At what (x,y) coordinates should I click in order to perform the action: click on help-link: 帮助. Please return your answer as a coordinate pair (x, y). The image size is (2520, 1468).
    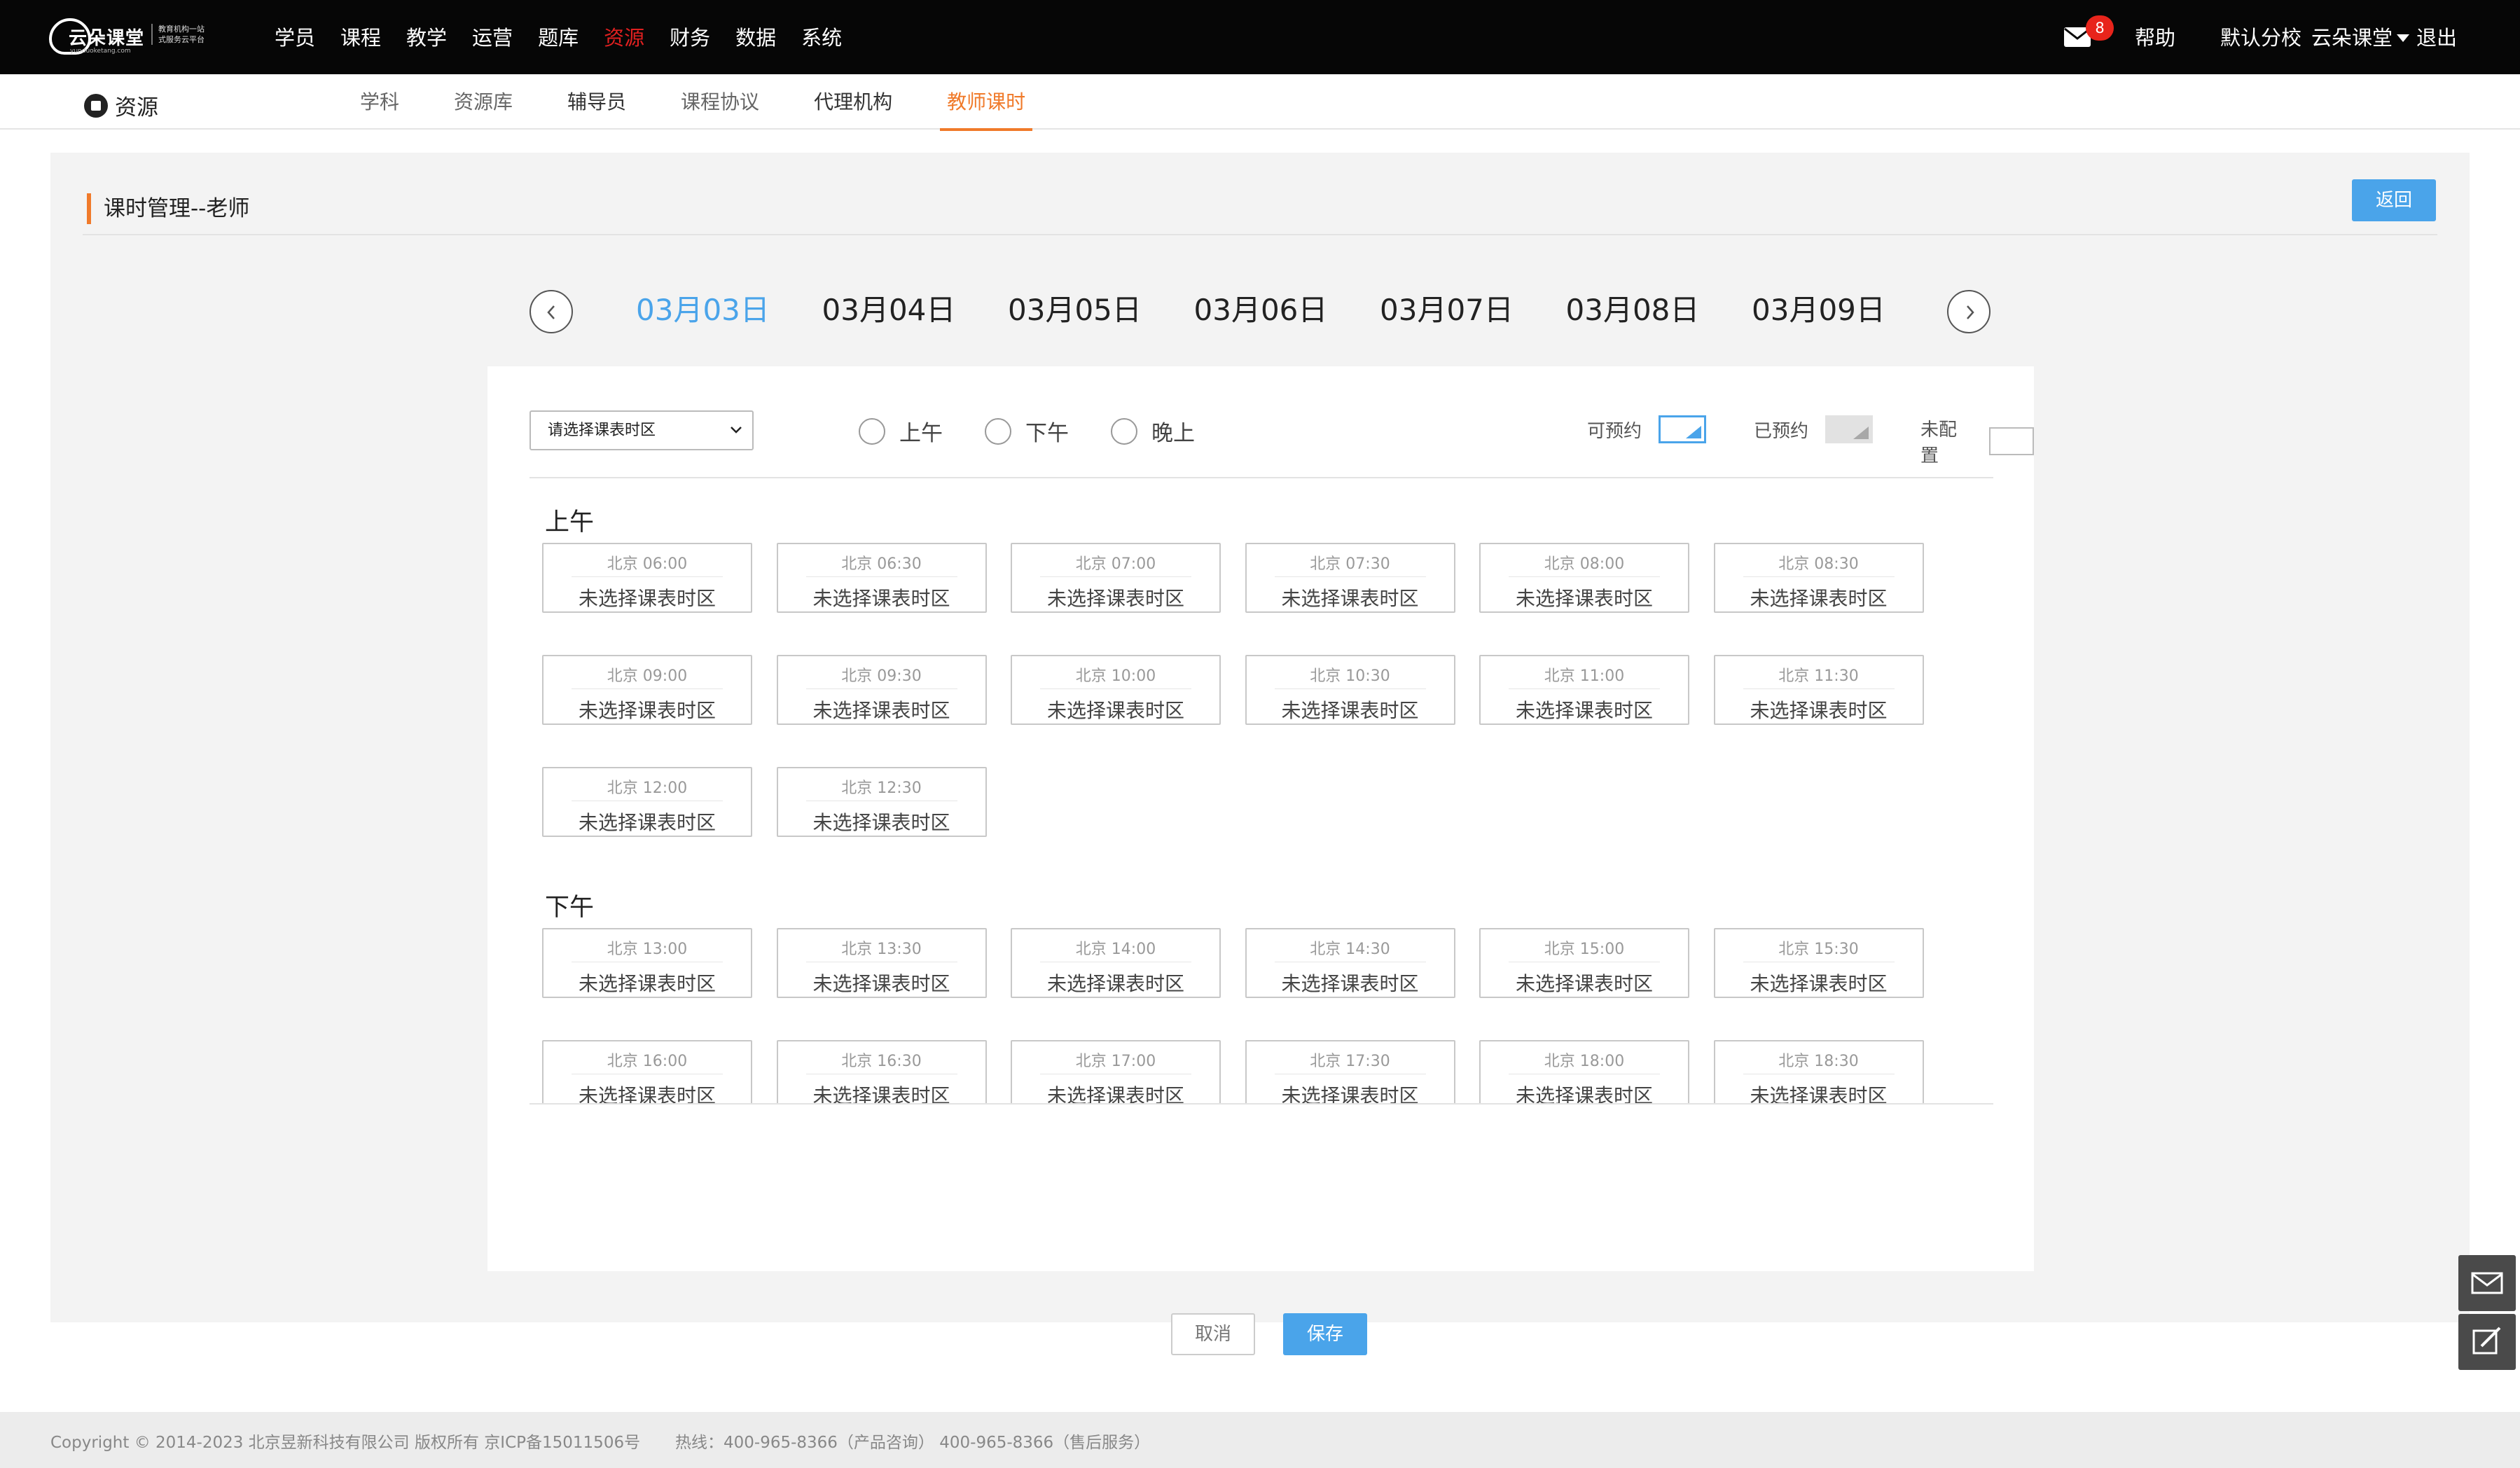
    Looking at the image, I should click on (2155, 38).